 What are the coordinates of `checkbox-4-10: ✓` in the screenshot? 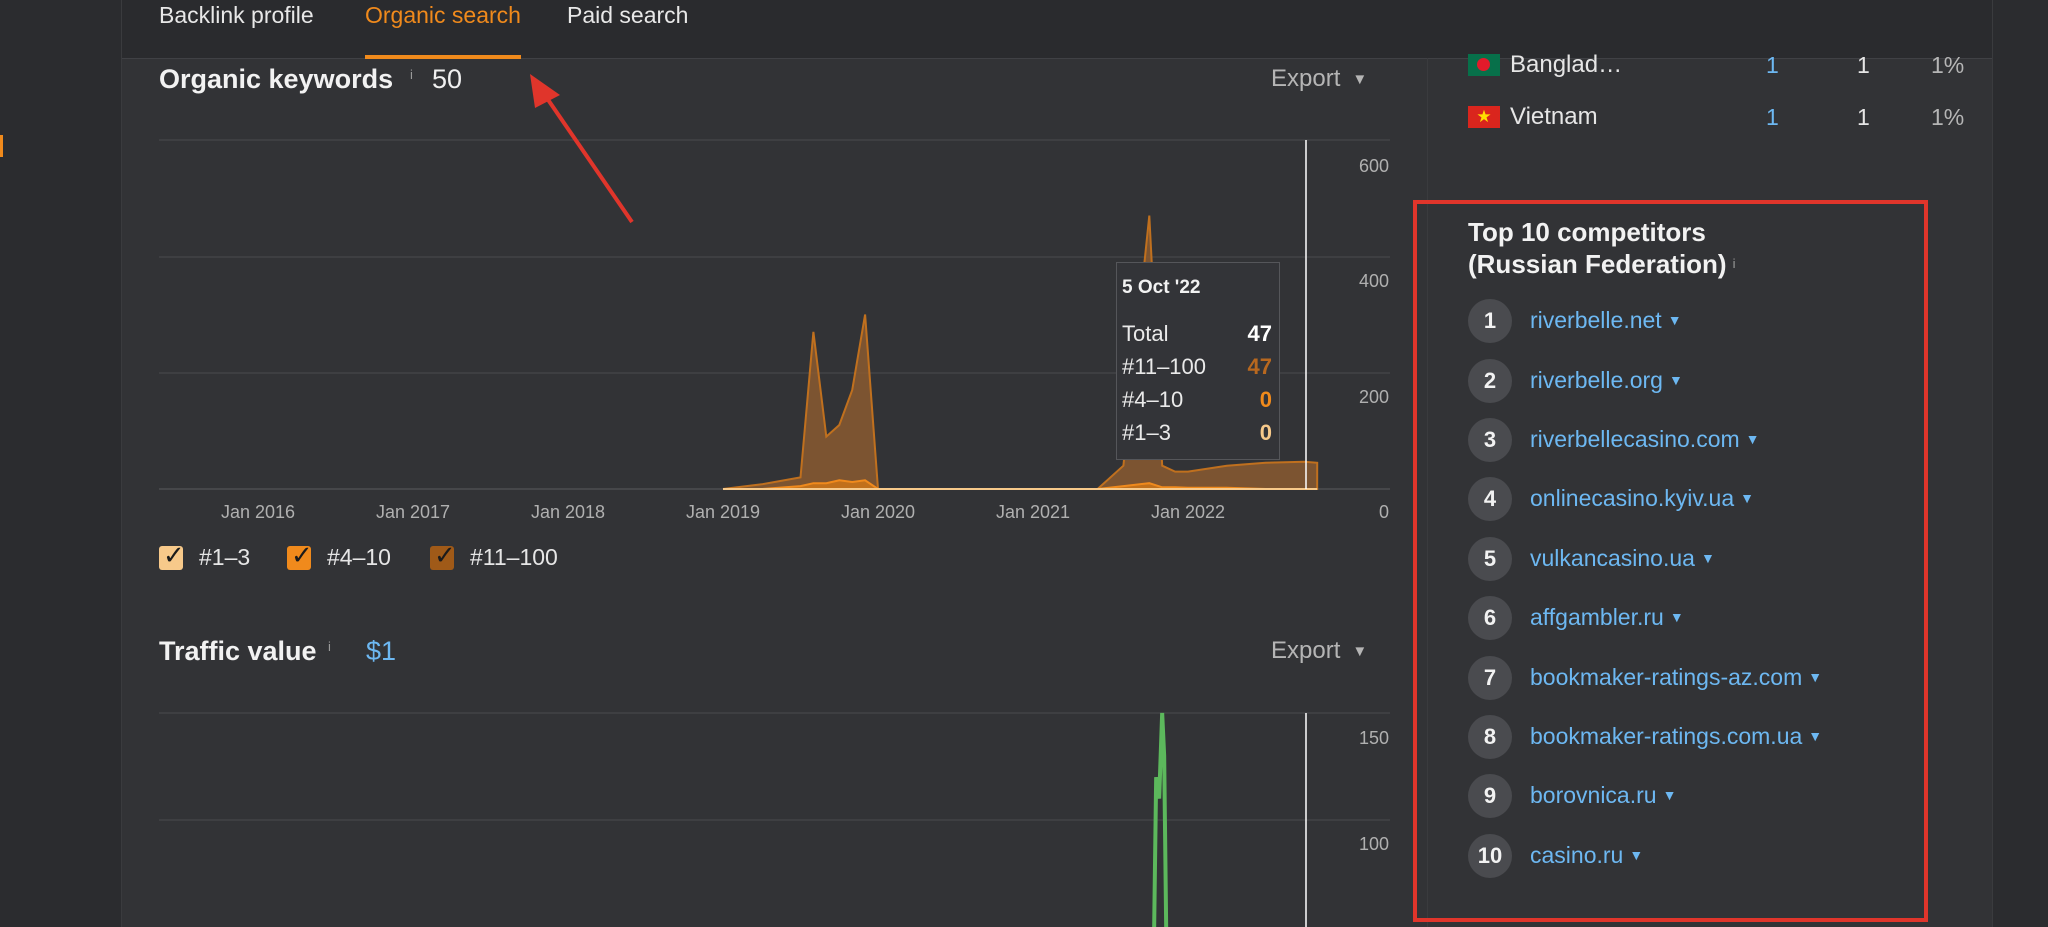 It's located at (300, 555).